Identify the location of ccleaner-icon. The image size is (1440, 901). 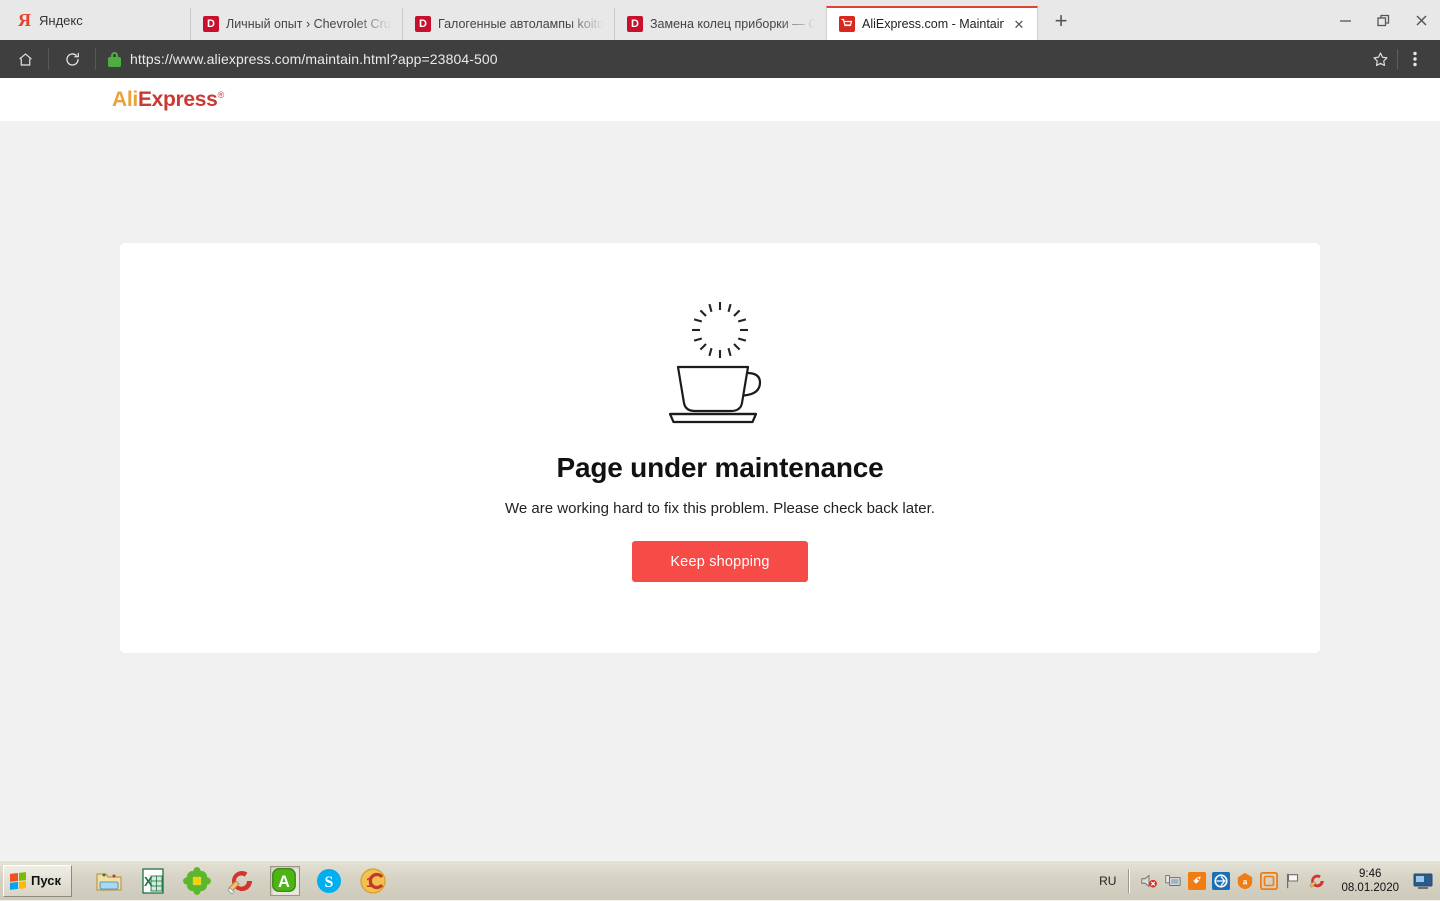
(241, 881).